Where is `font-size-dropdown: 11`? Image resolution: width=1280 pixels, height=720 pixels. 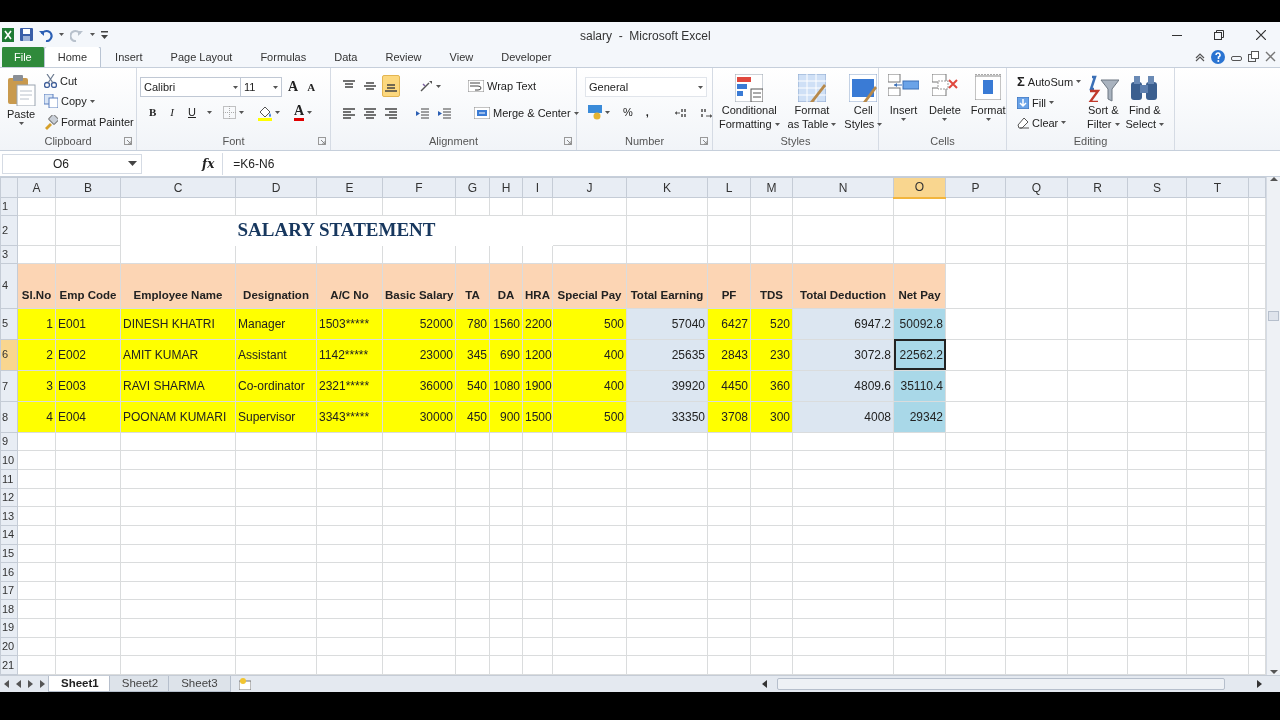
font-size-dropdown: 11 is located at coordinates (261, 87).